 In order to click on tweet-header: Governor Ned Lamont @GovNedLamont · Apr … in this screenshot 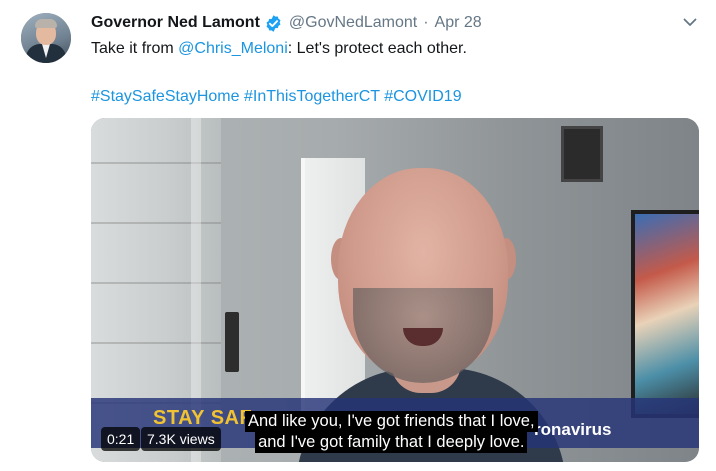, I will do `click(286, 23)`.